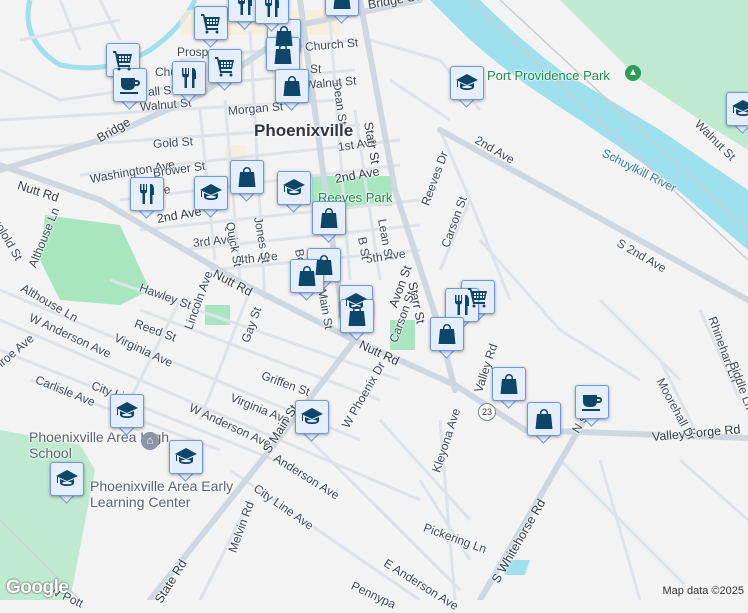  Describe the element at coordinates (95, 260) in the screenshot. I see `althouse-park` at that location.